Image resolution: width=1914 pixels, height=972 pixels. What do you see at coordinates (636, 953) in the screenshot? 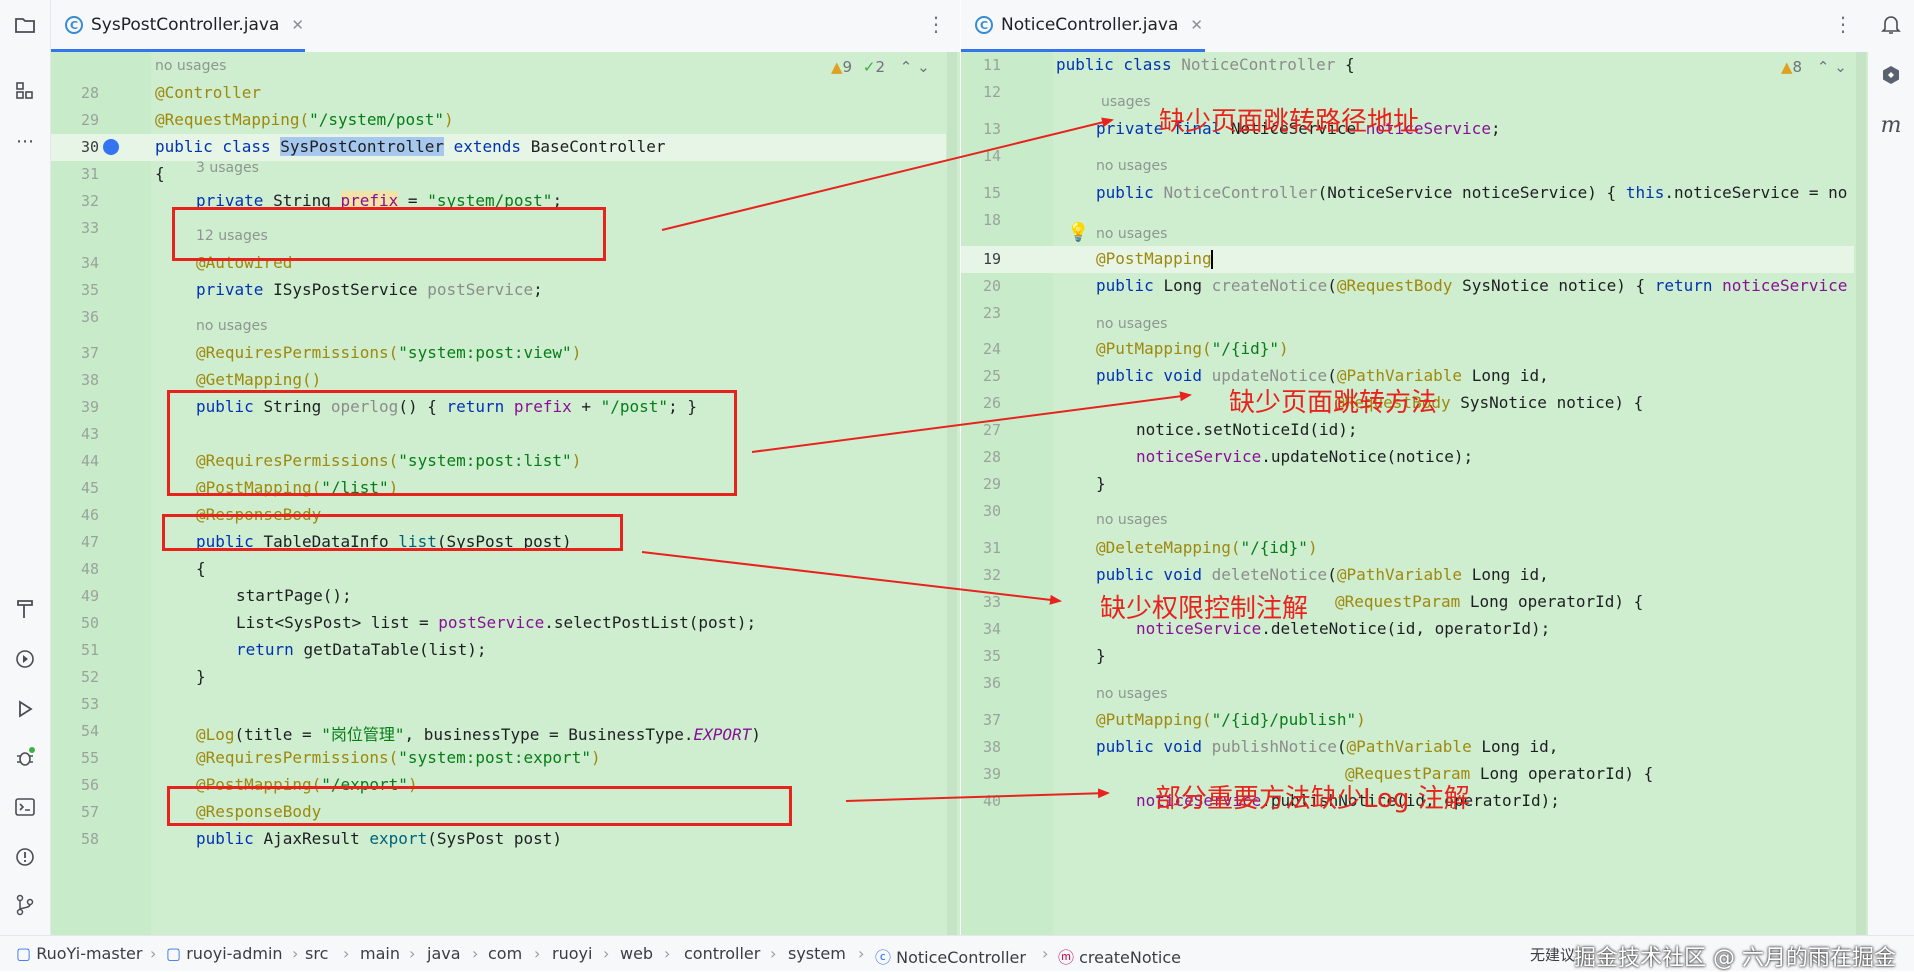
I see `breadcrumb-item: web` at bounding box center [636, 953].